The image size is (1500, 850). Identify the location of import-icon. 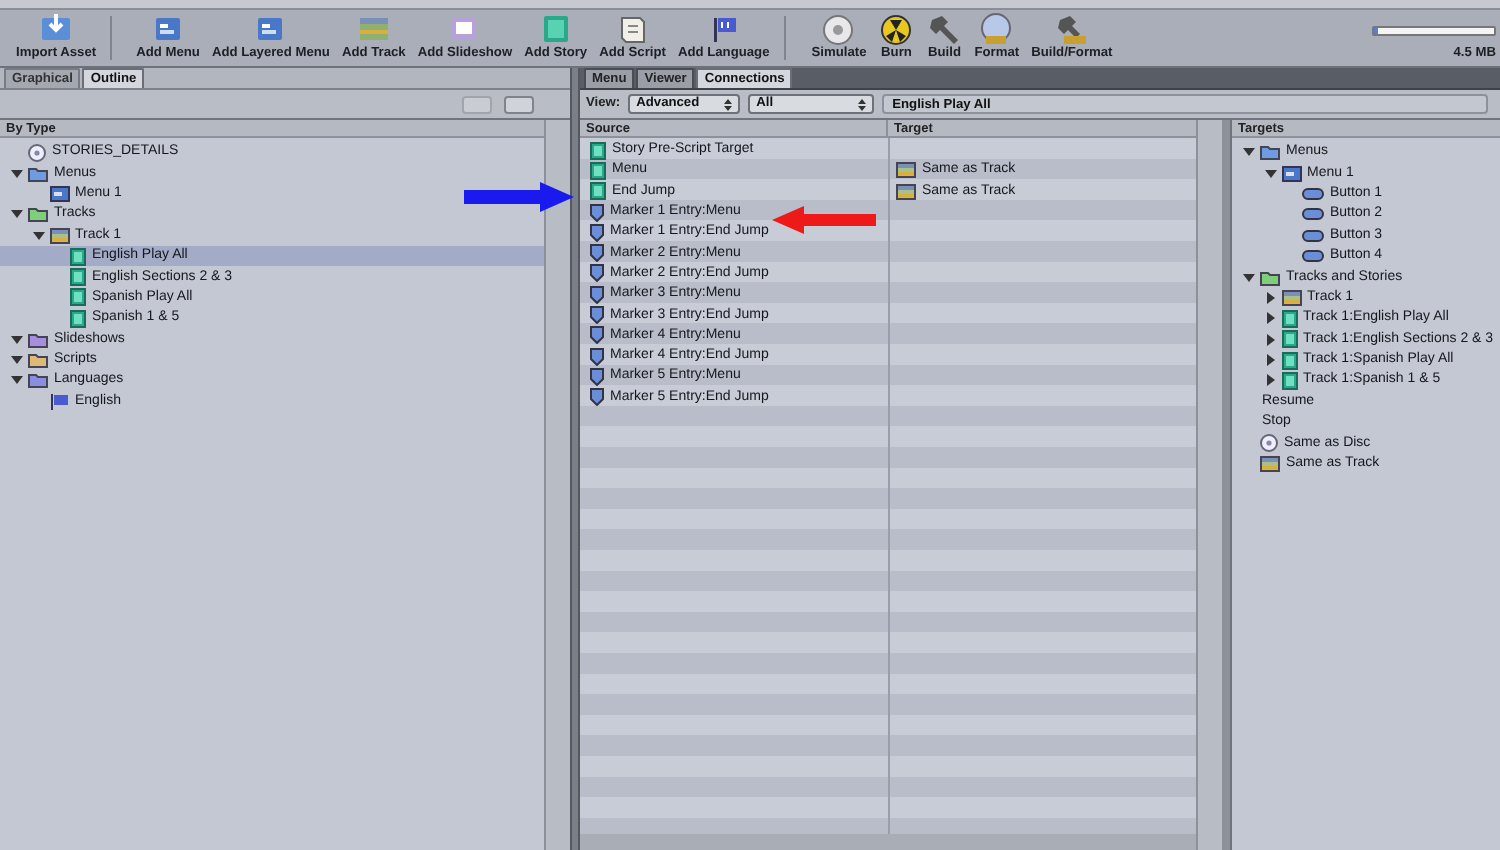
(56, 29).